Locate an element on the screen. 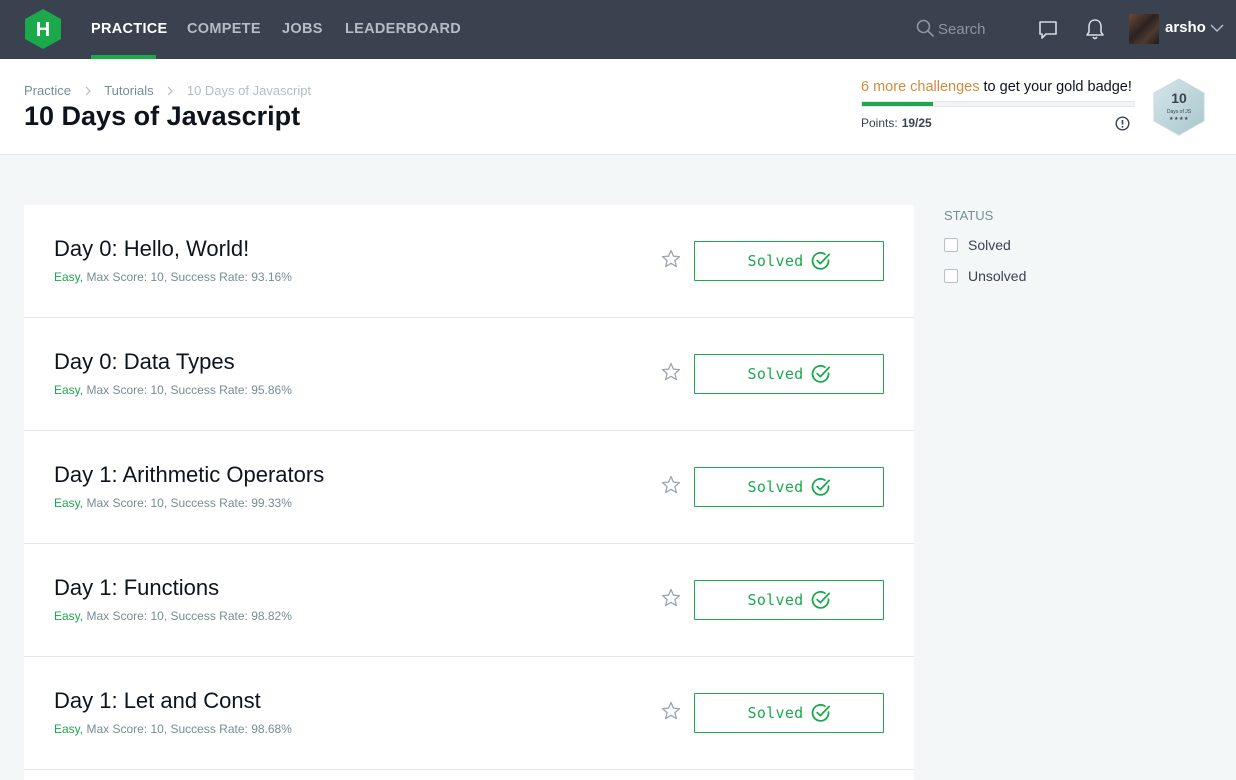 Image resolution: width=1236 pixels, height=780 pixels. breadcrumb-tutorials: Tutorials is located at coordinates (128, 90).